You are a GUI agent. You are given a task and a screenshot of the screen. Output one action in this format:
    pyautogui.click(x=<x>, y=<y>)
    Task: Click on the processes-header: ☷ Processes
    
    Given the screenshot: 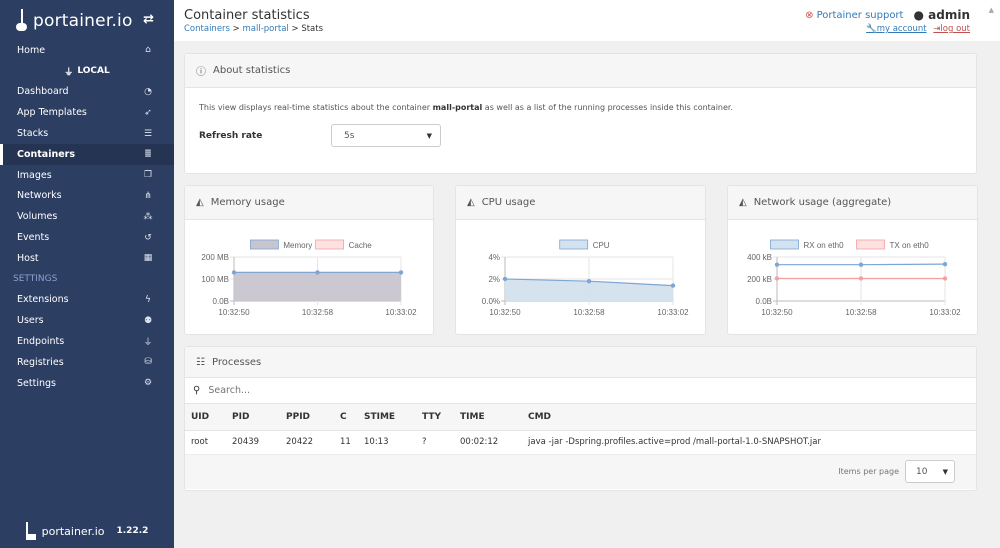 What is the action you would take?
    pyautogui.click(x=580, y=362)
    